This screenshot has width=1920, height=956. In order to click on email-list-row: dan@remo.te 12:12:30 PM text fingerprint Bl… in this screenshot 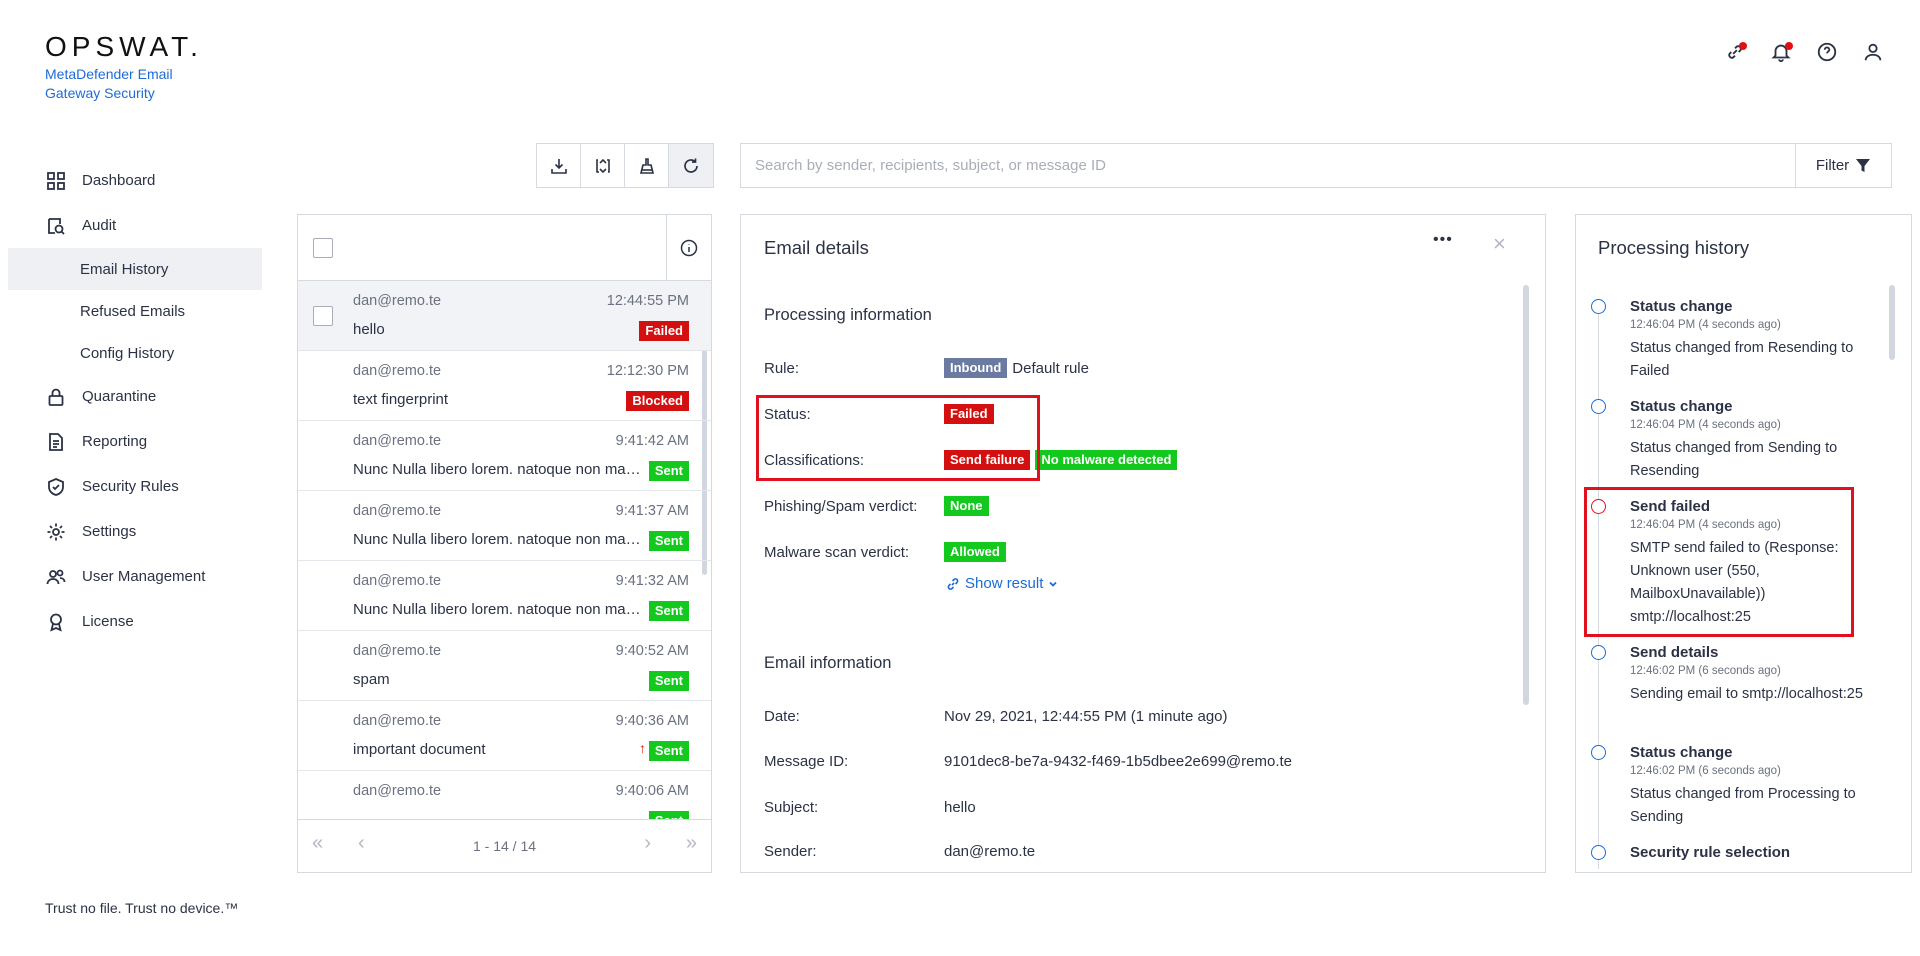, I will do `click(504, 386)`.